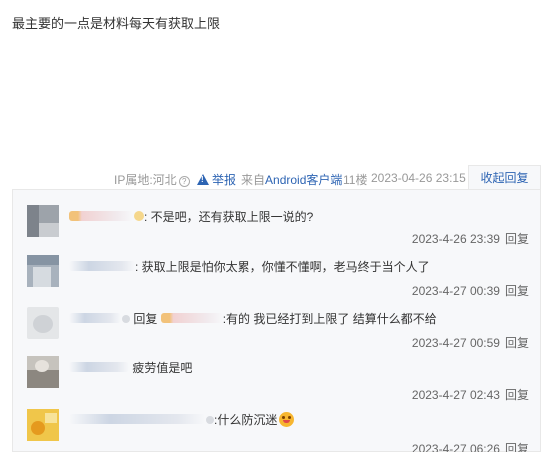 The image size is (550, 452). I want to click on reply-line: 回复 :有的 我已经打到上限了 结算什么都不给, so click(253, 318).